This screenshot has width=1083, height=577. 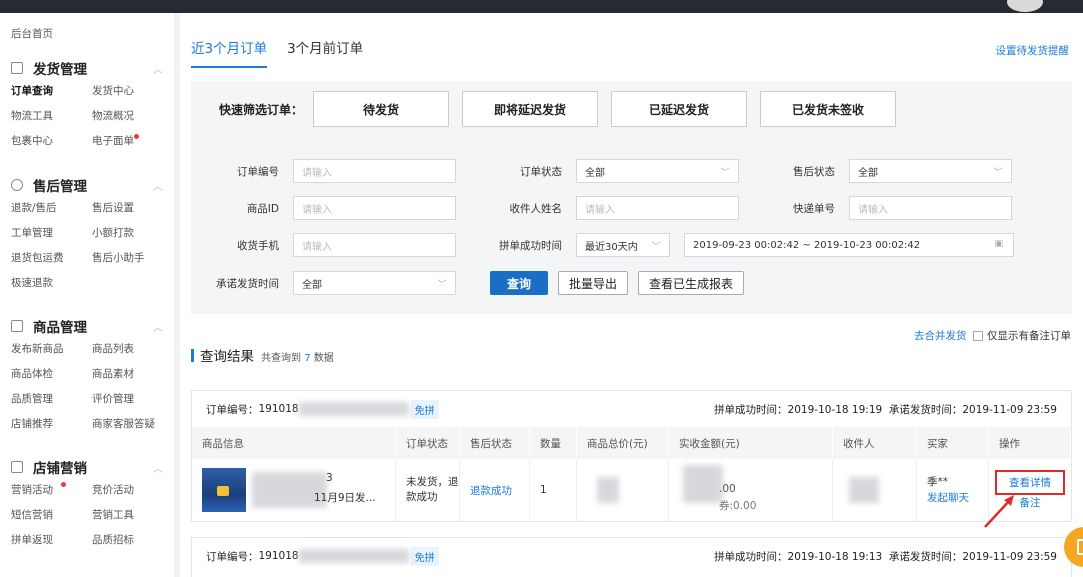 I want to click on sidebar-item-home: 后台首页, so click(x=32, y=33).